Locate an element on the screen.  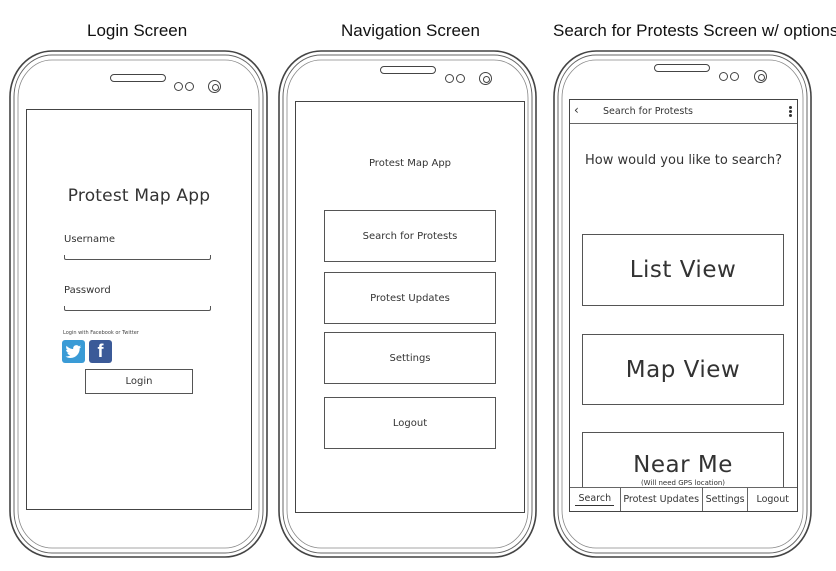
tab-label: Protest Updates is located at coordinates (661, 499).